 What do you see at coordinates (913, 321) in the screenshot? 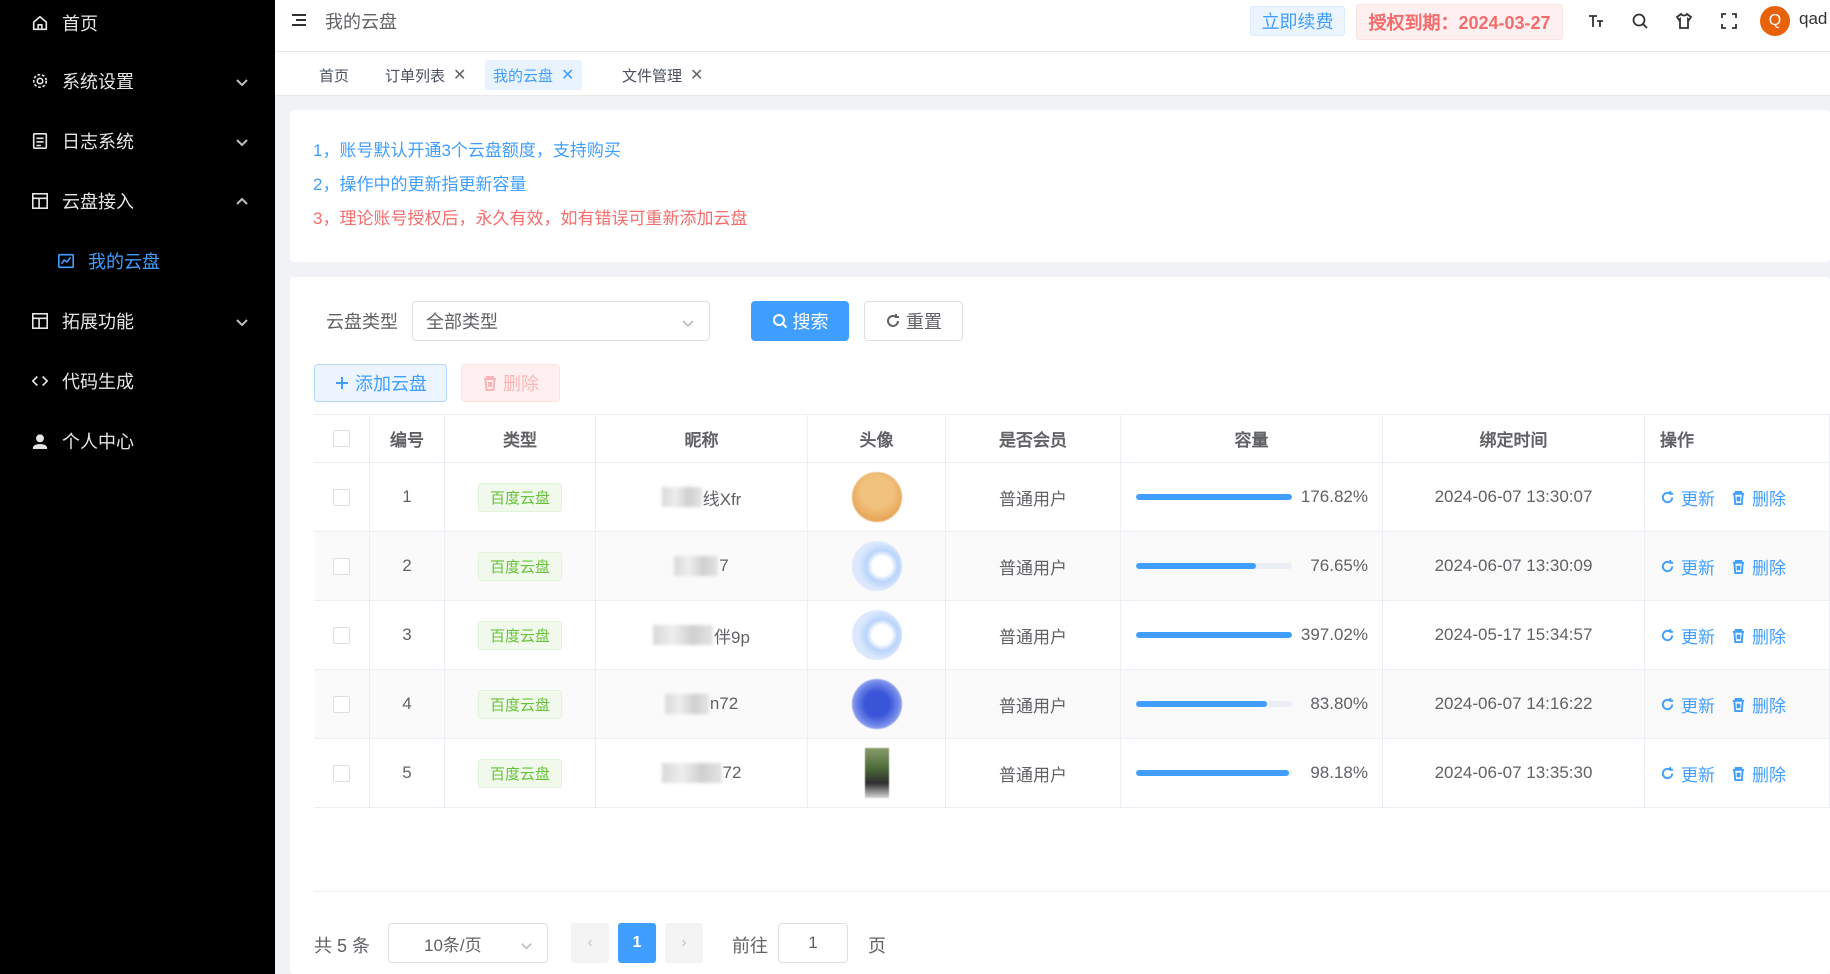
I see `reset-button: 重置` at bounding box center [913, 321].